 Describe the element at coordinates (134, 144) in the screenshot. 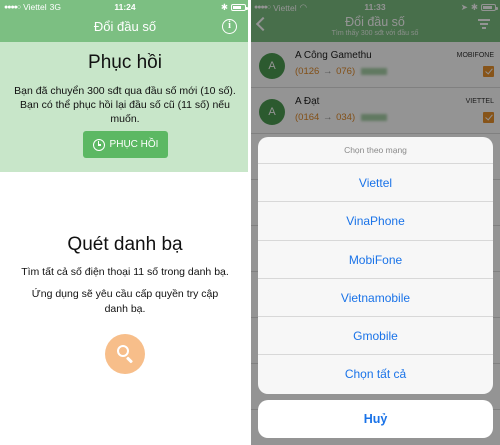

I see `restore-button-label: PHỤC HỒI` at that location.